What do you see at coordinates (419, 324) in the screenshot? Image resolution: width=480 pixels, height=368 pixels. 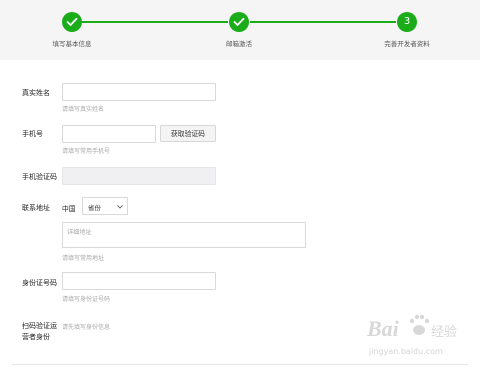 I see `paw-icon` at bounding box center [419, 324].